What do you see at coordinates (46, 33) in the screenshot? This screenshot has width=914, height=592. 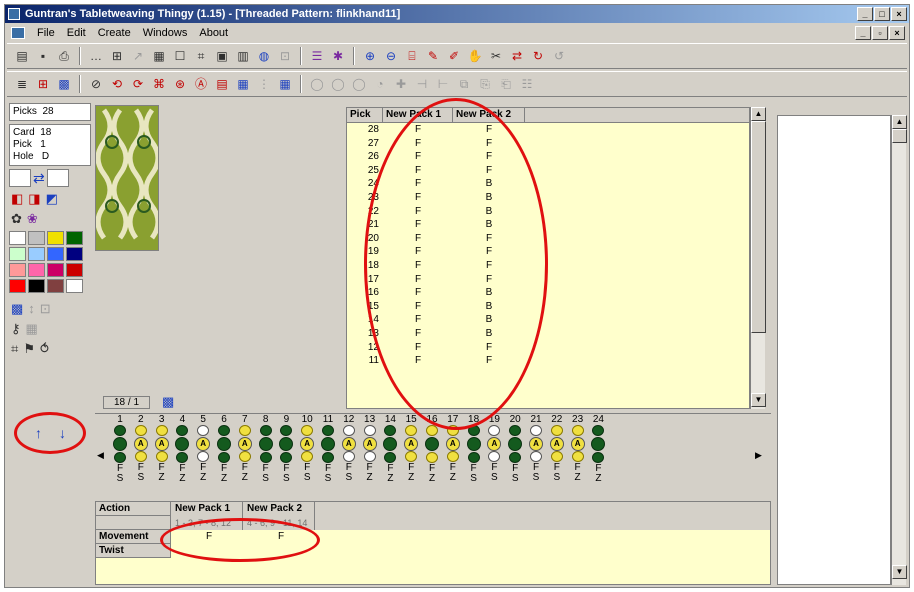 I see `menu-file: File` at bounding box center [46, 33].